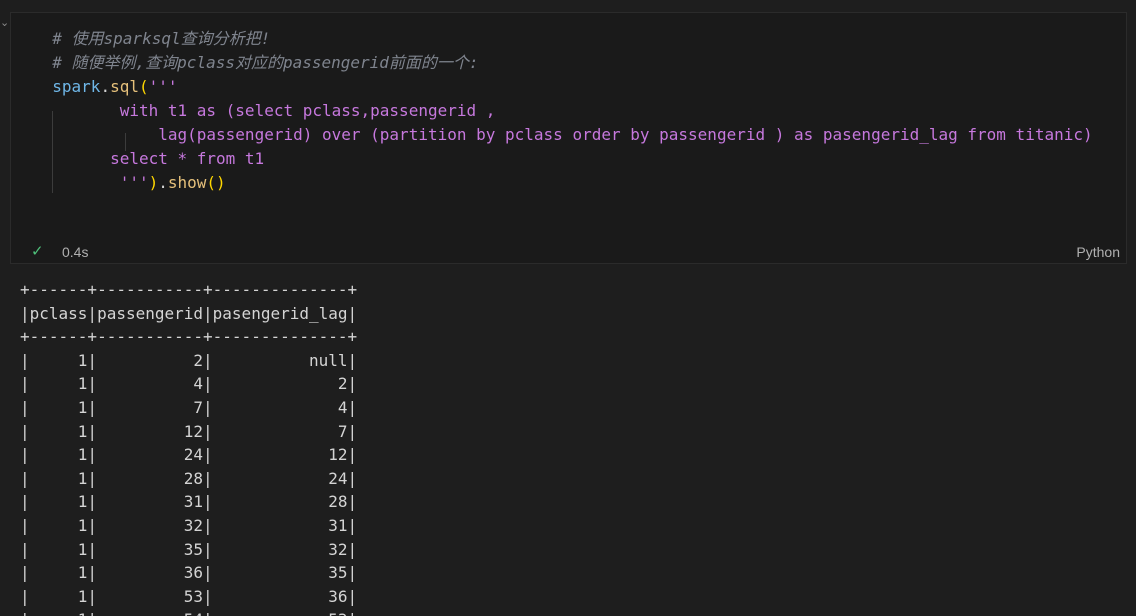  What do you see at coordinates (216, 182) in the screenshot?
I see `code-token: ()` at bounding box center [216, 182].